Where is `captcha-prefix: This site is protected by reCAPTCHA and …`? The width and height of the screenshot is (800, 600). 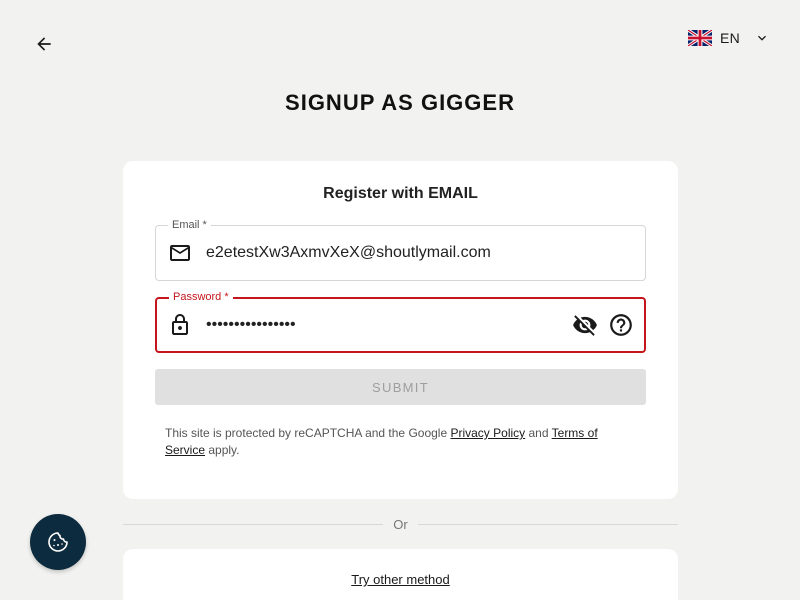 captcha-prefix: This site is protected by reCAPTCHA and … is located at coordinates (308, 433).